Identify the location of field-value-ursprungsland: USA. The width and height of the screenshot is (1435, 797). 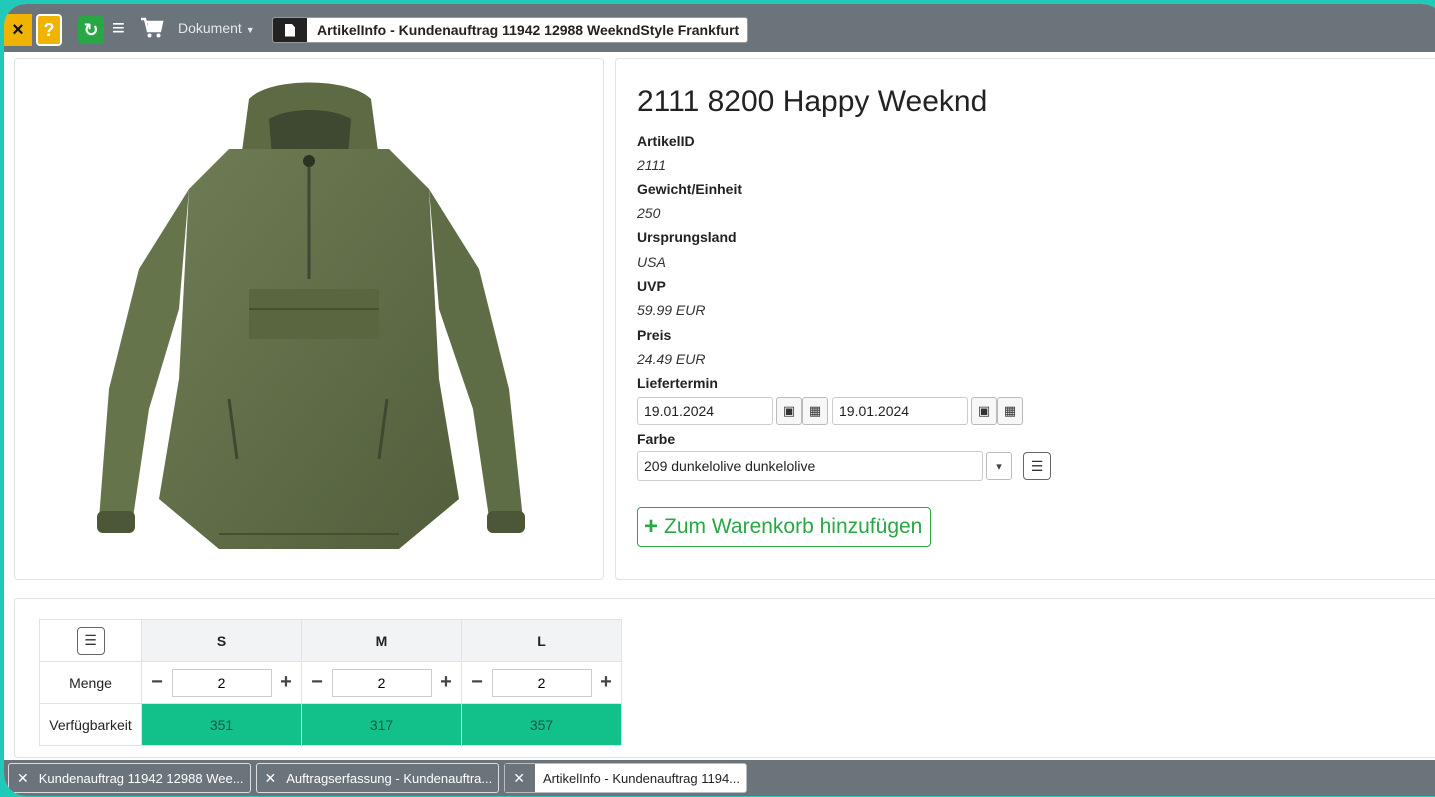
(651, 262).